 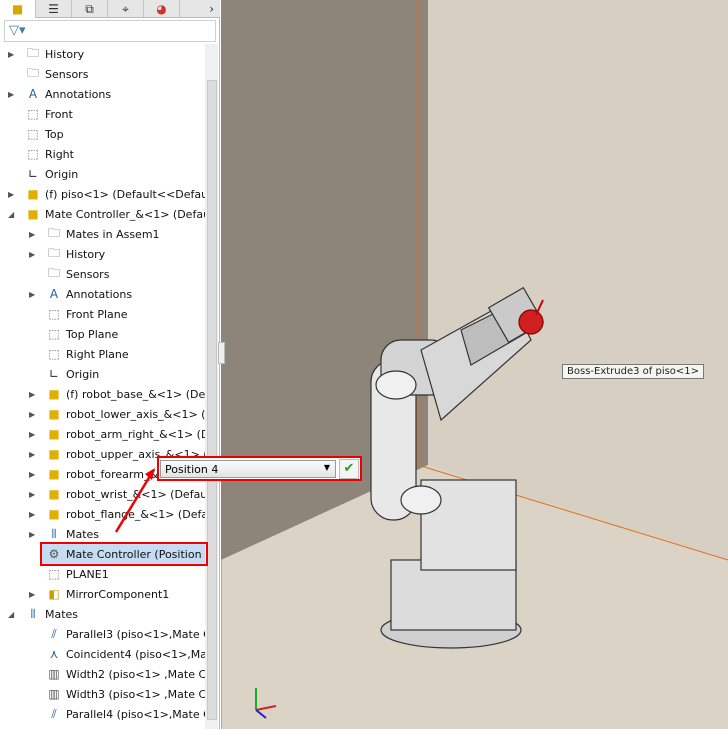 I want to click on tab-display-manager: ◕, so click(x=162, y=9).